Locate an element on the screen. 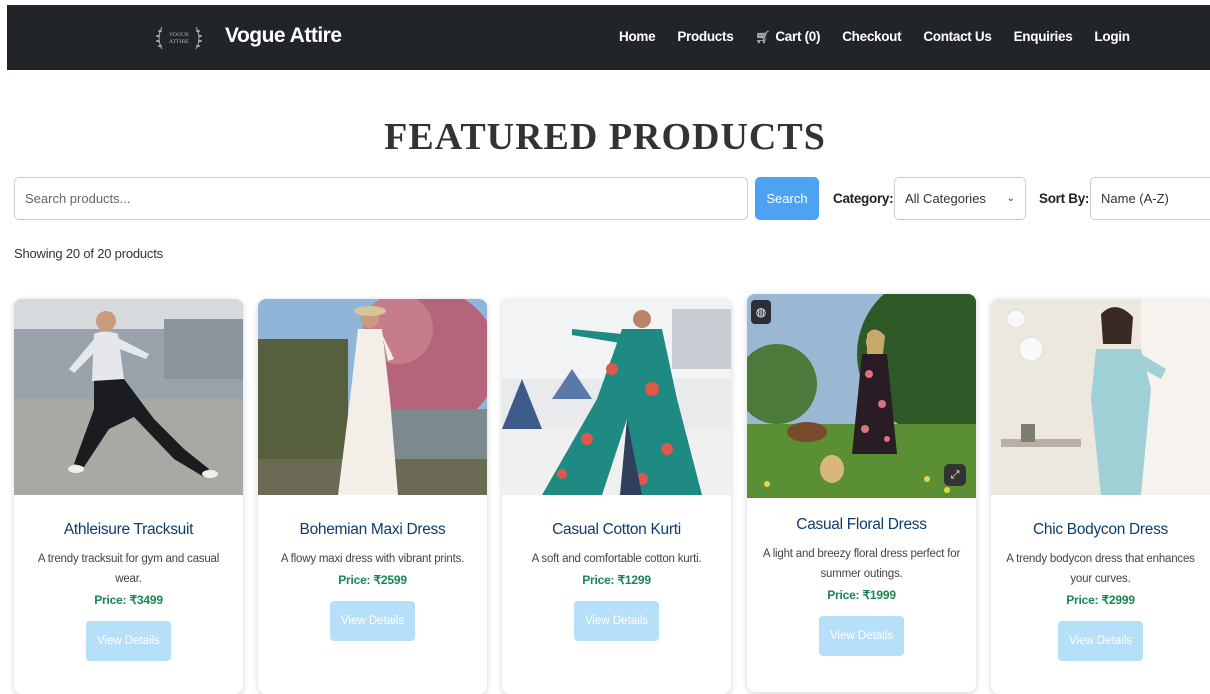 The width and height of the screenshot is (1210, 694). product-price: Price: ₹3499 is located at coordinates (128, 600).